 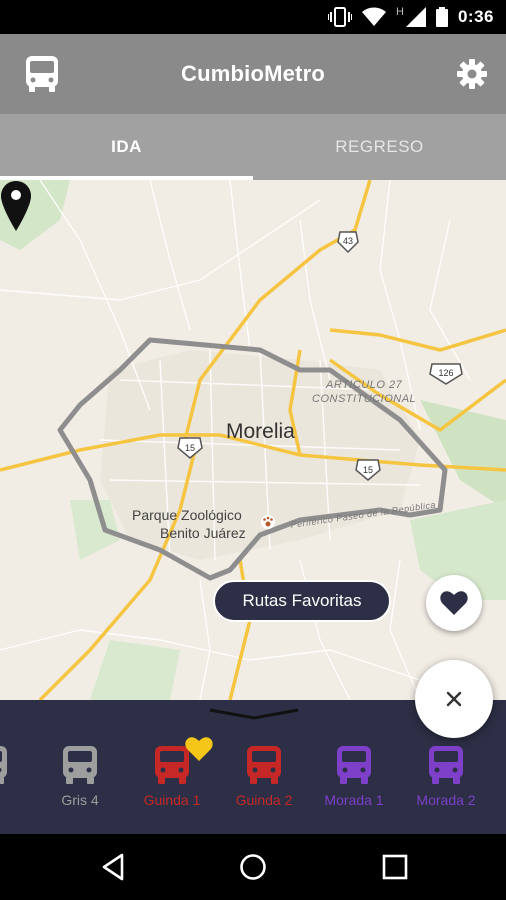 I want to click on clock: 0:36, so click(x=475, y=16).